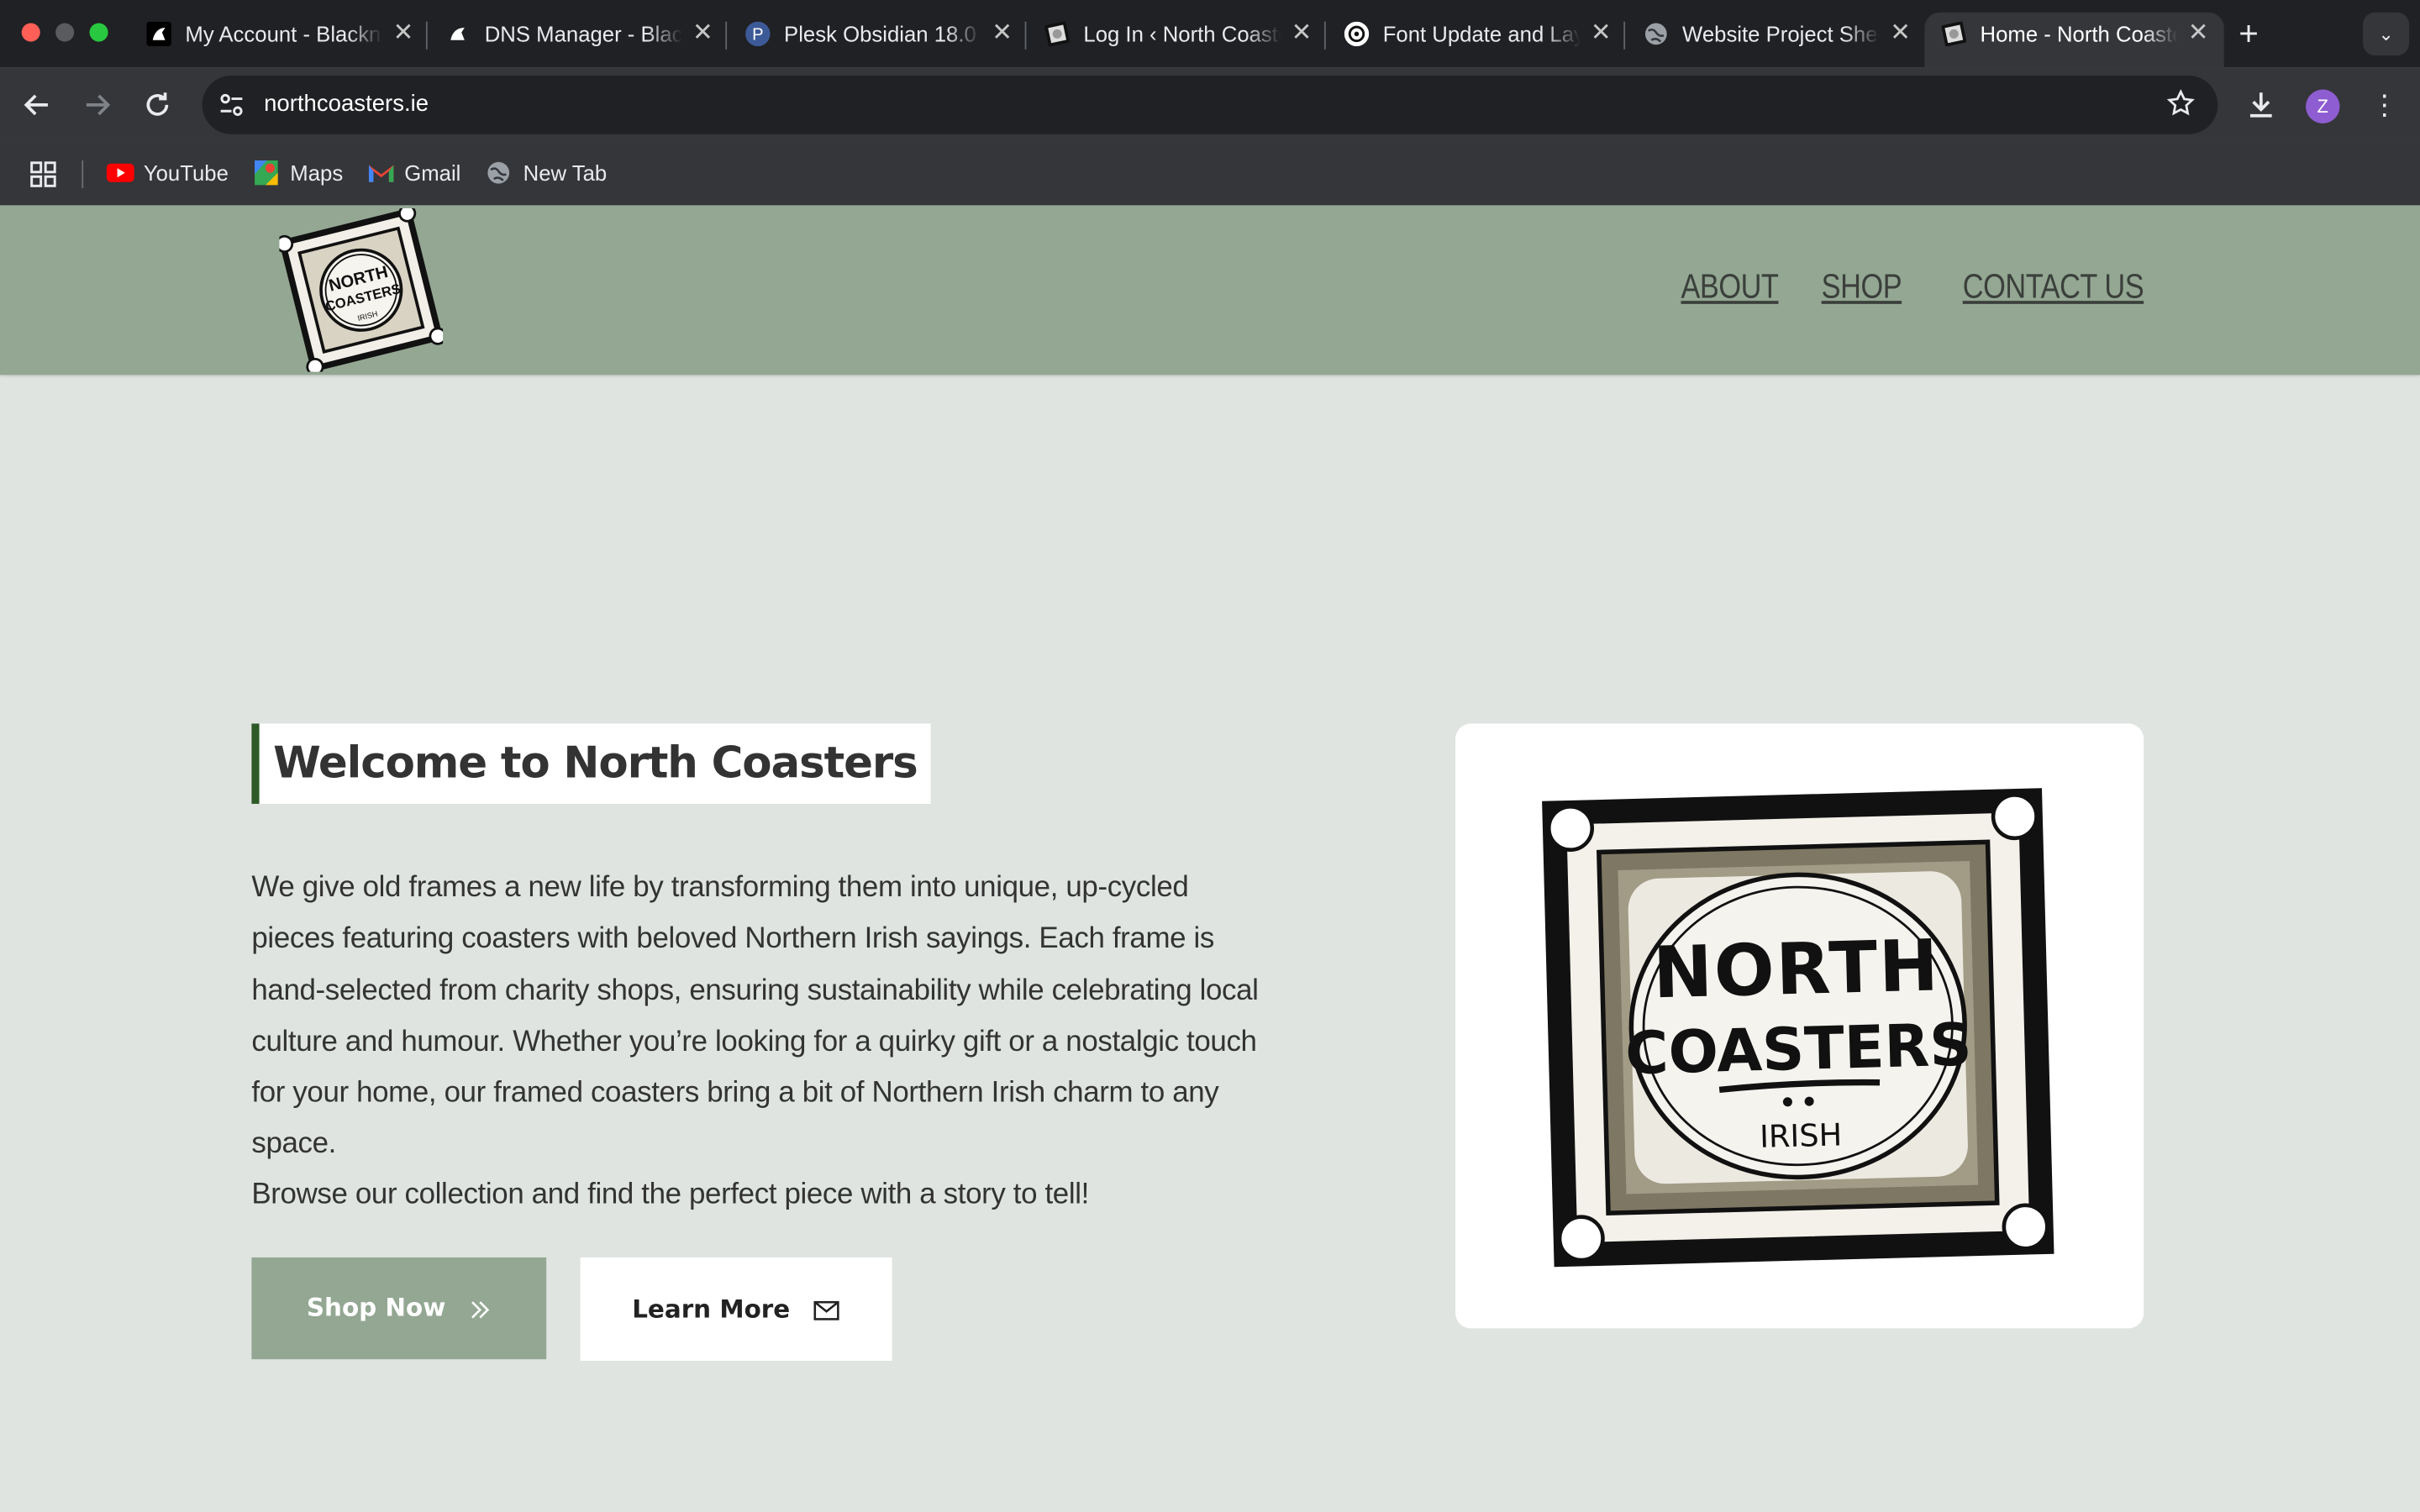  What do you see at coordinates (583, 34) in the screenshot?
I see `tab-title: DNS Manager - Blacknight` at bounding box center [583, 34].